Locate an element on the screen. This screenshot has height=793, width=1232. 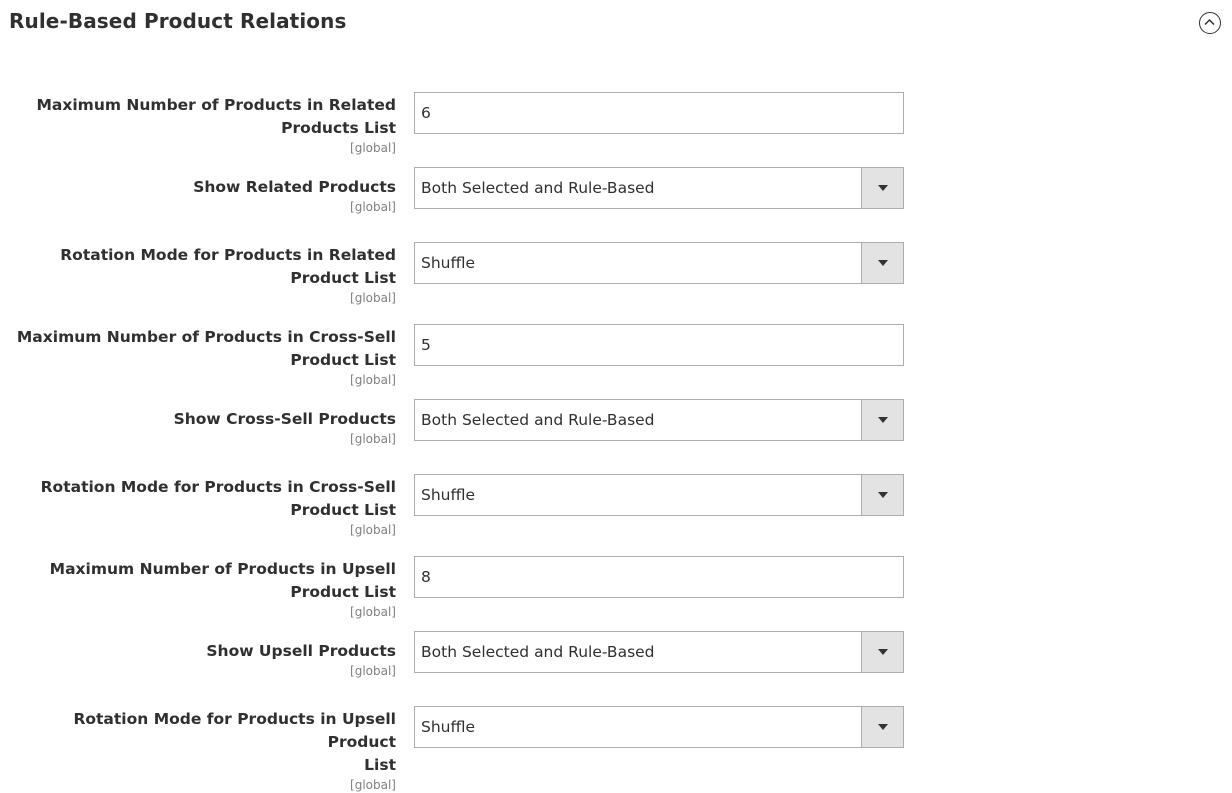
rotation-upsell-select: Shuffle is located at coordinates (659, 727).